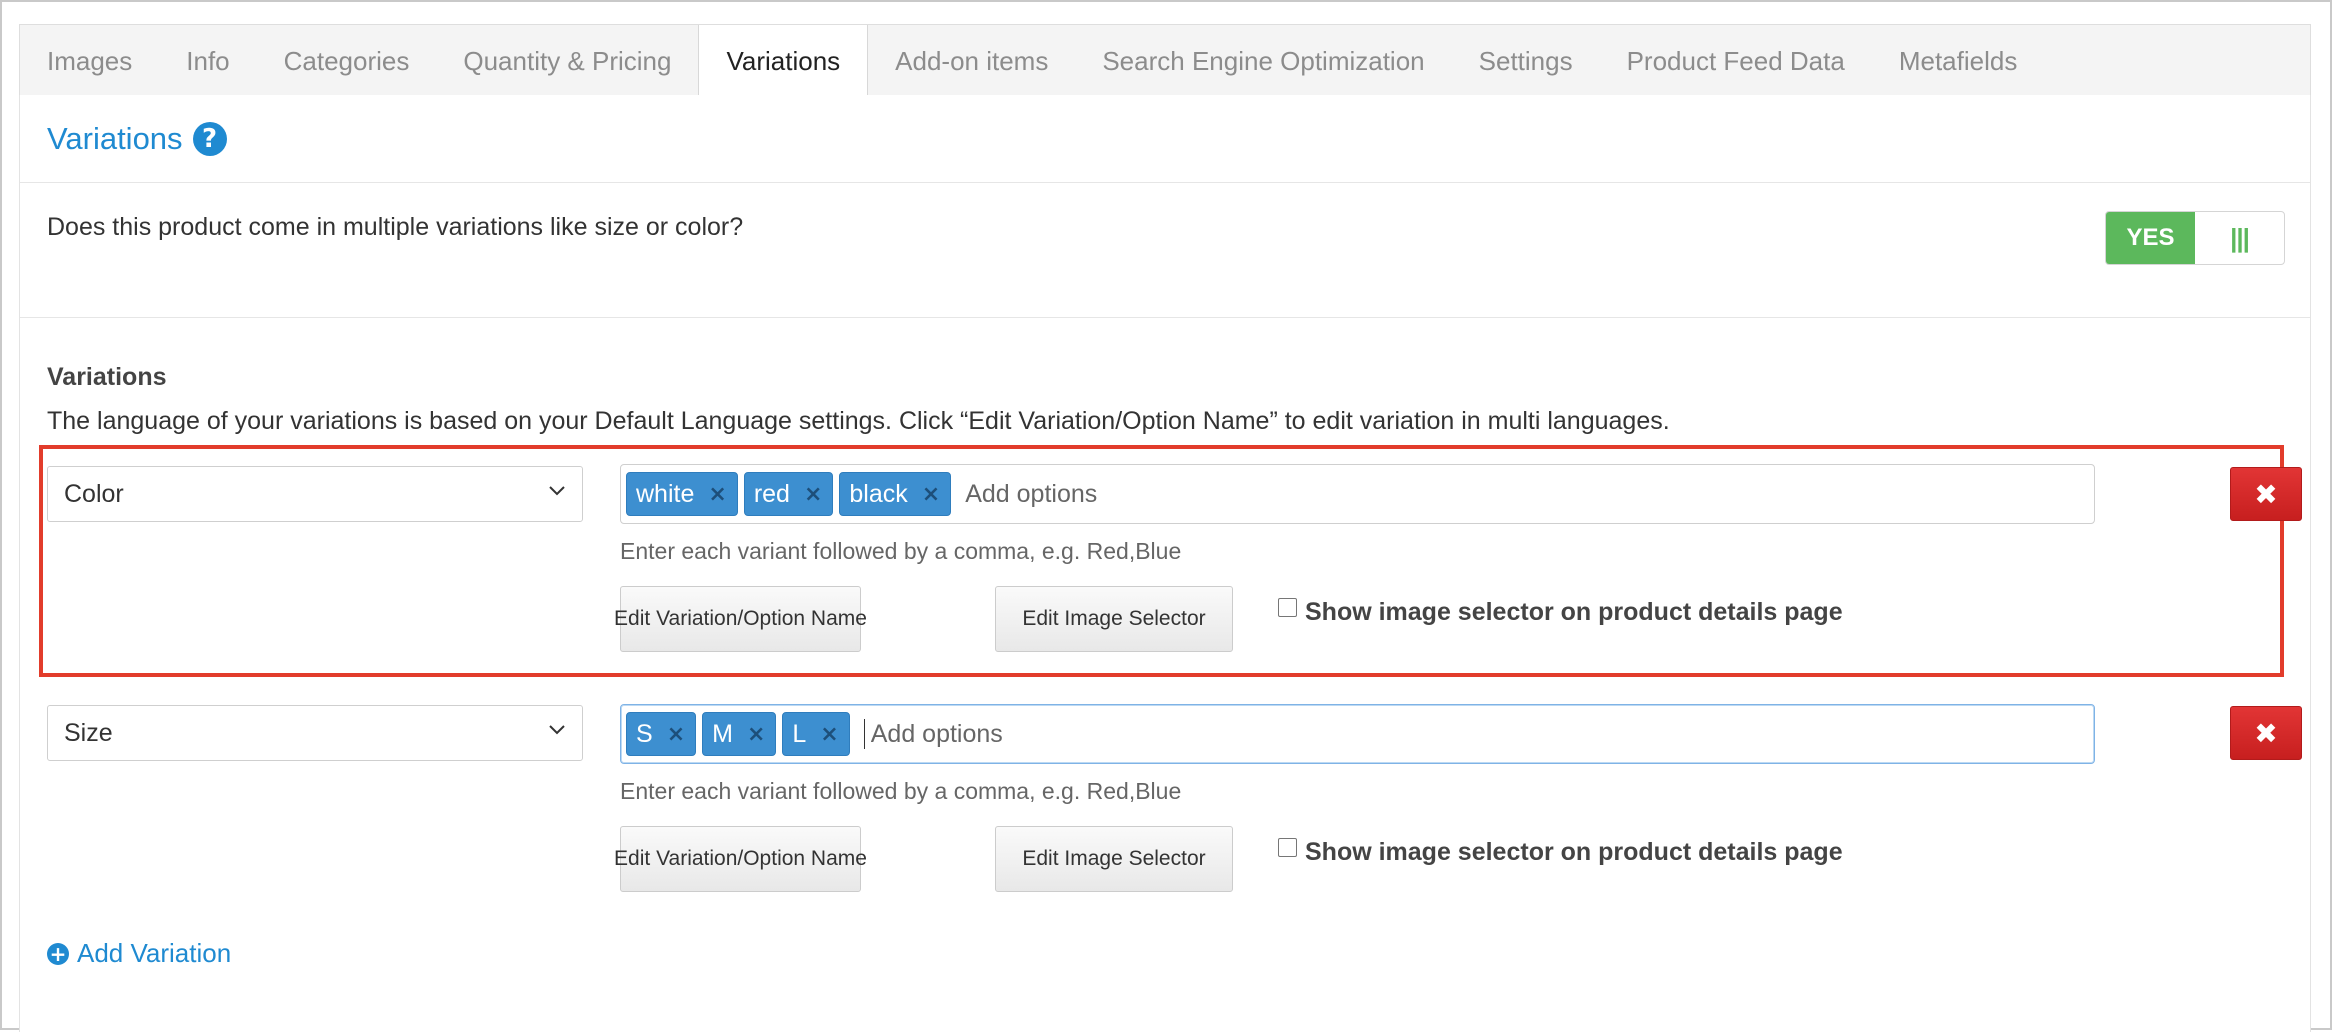  Describe the element at coordinates (107, 377) in the screenshot. I see `variations-heading: Variations` at that location.